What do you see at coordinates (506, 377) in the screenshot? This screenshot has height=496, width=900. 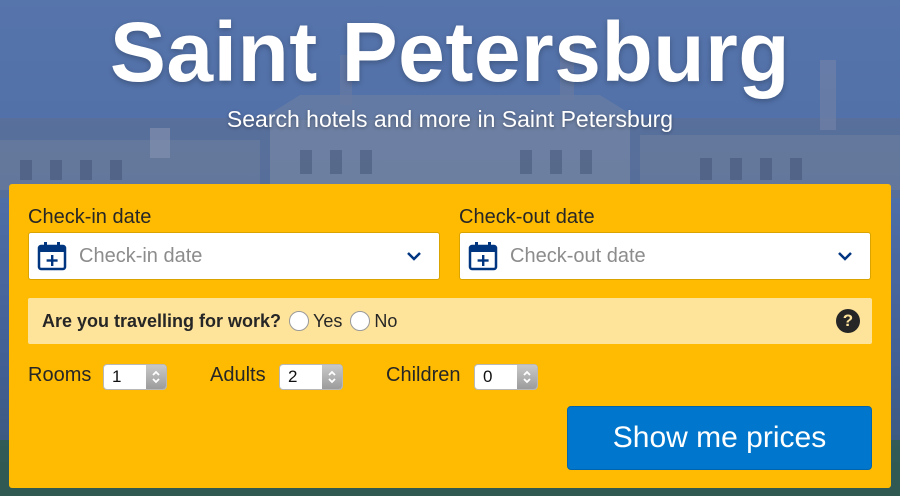 I see `children-select: 0` at bounding box center [506, 377].